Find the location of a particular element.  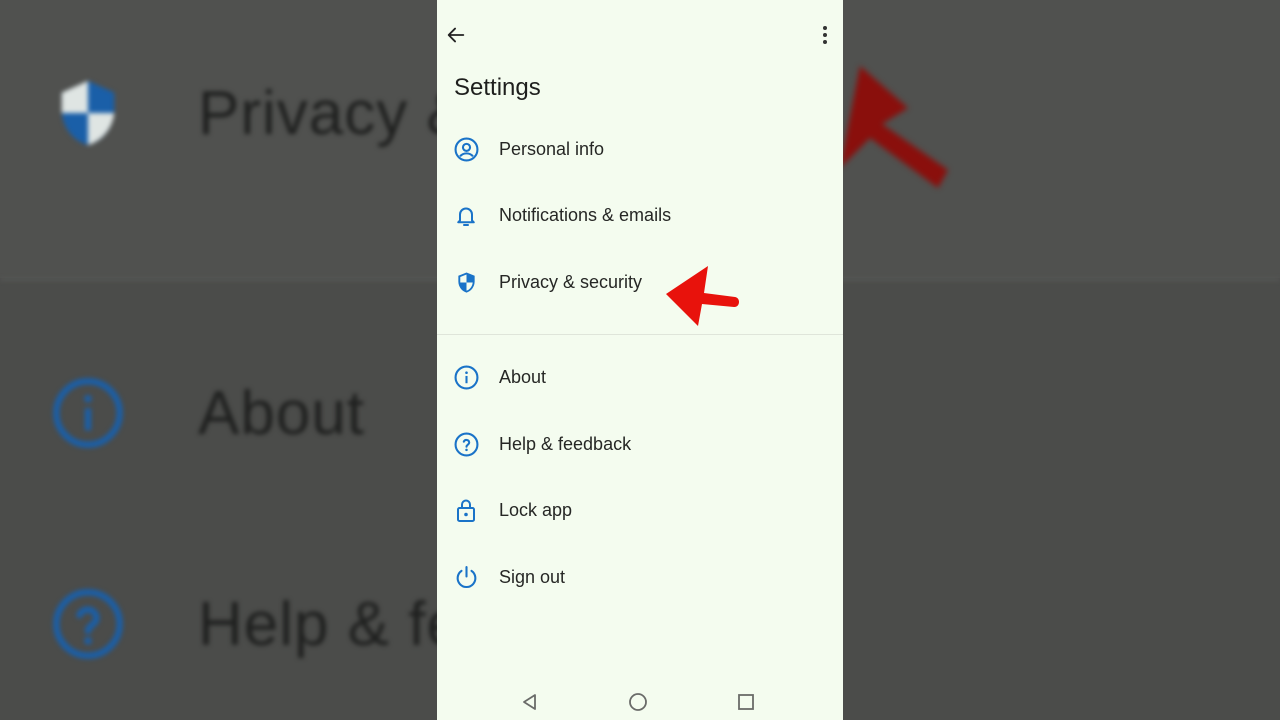

background-item-help: Help & fe is located at coordinates (256, 624).